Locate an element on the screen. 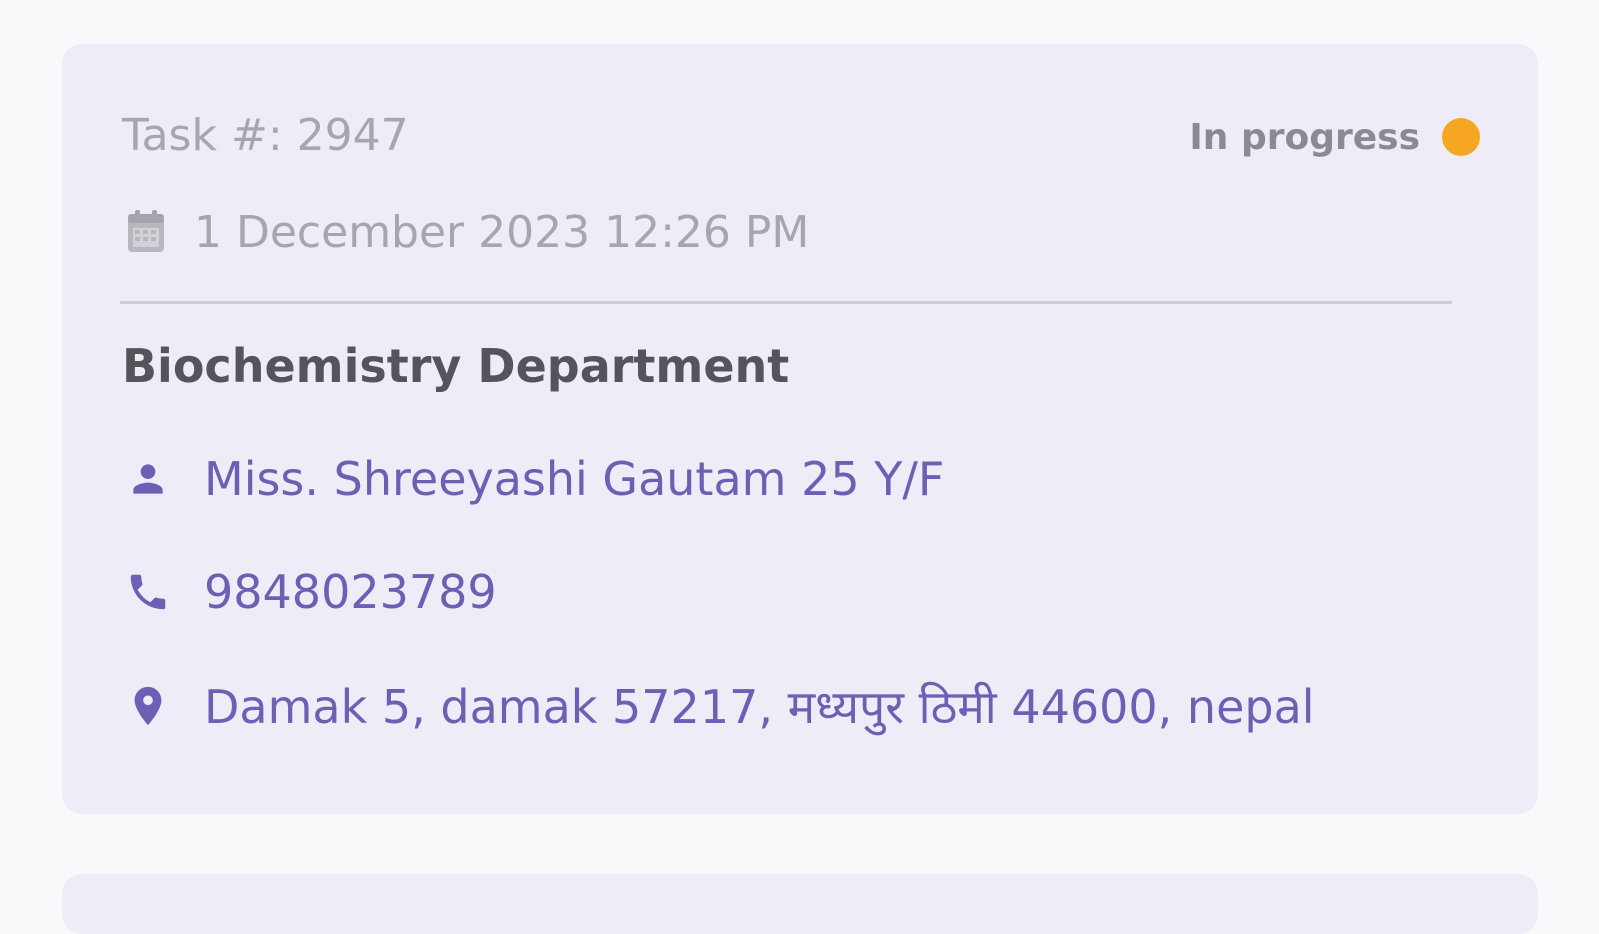 The width and height of the screenshot is (1599, 934). status-badge: In progress is located at coordinates (1334, 137).